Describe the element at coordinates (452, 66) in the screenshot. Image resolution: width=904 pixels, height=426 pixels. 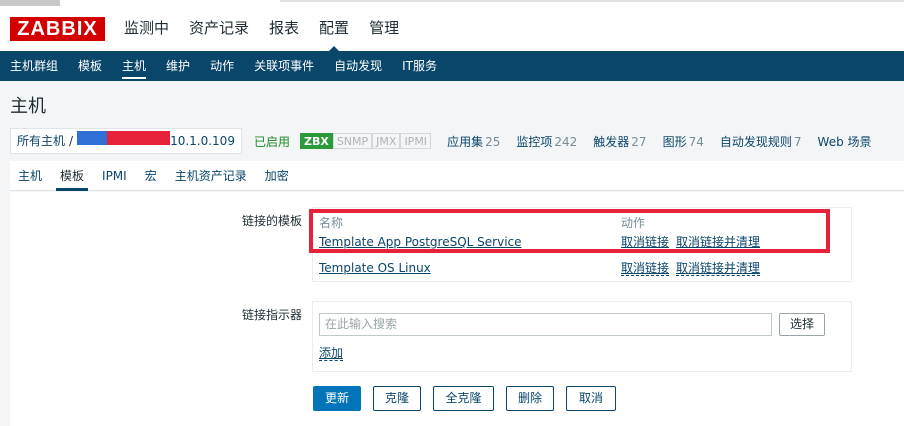
I see `sub-menu: 主机群组 模板 主机 维护 动作 关联项事件 自动发现 IT服务` at that location.